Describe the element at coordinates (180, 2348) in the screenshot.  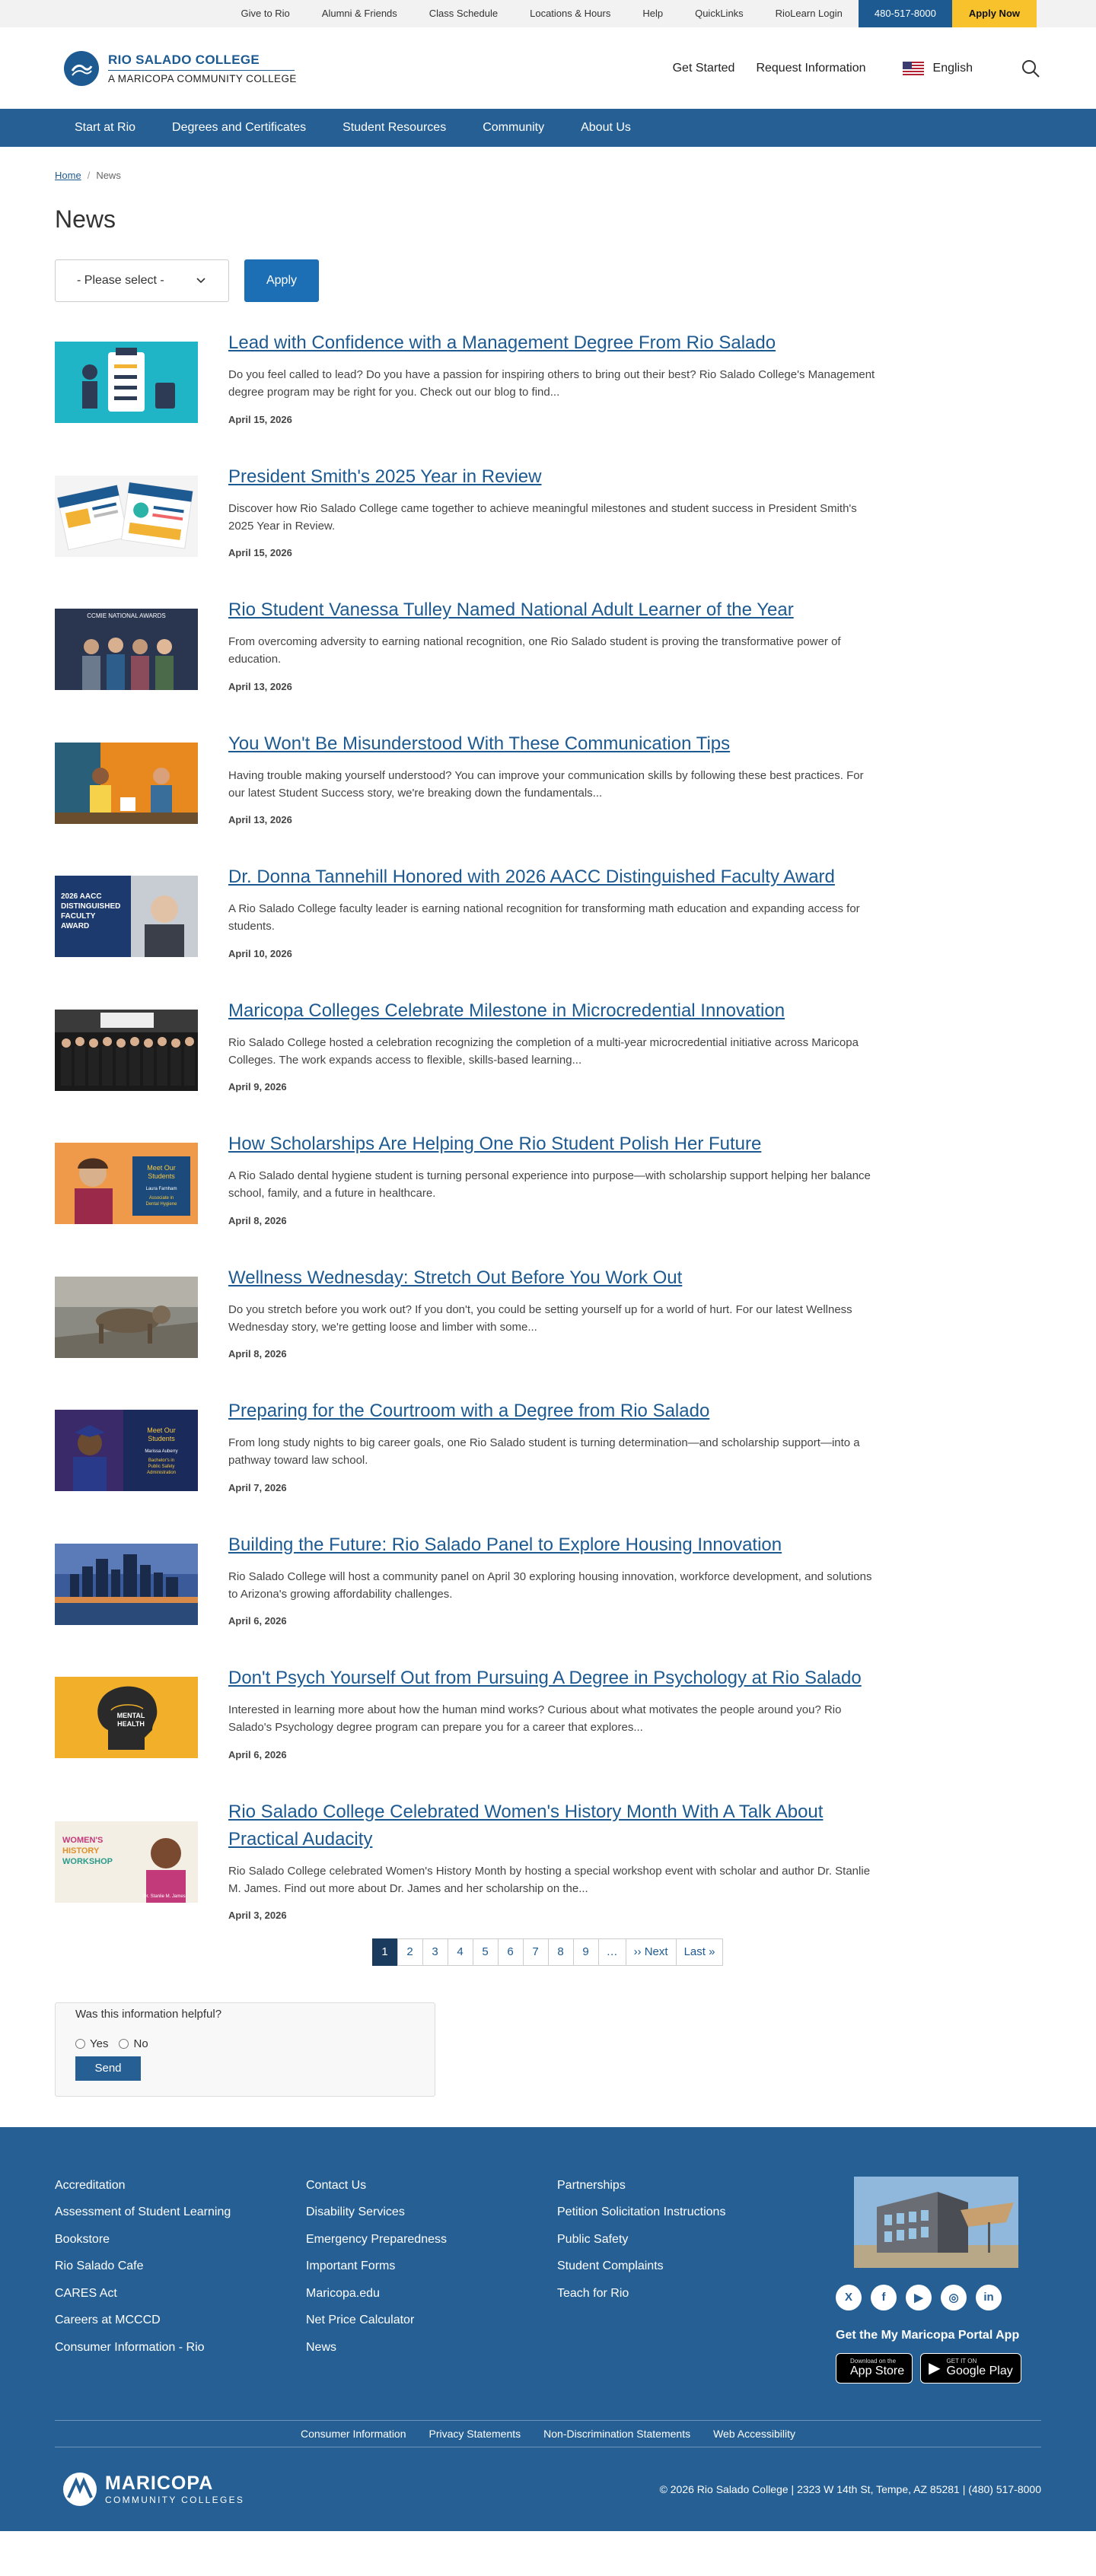
I see `footer-link-consumer-info-rio: Consumer Information - Rio` at that location.